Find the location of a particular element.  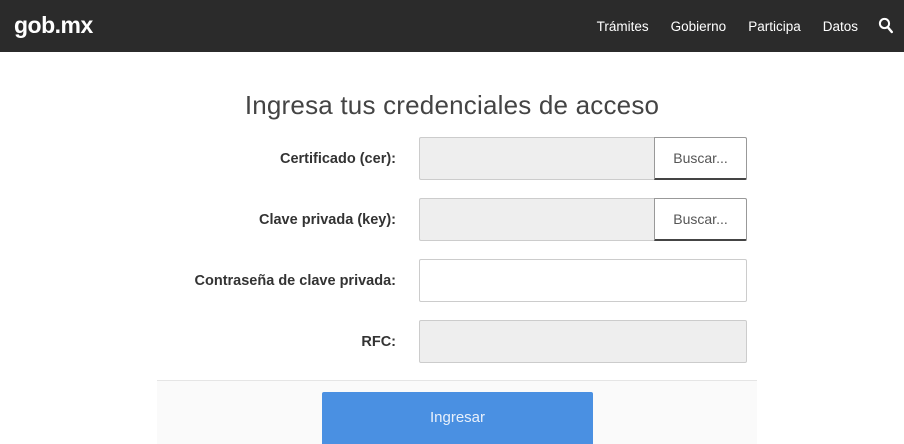

search-icon is located at coordinates (886, 26).